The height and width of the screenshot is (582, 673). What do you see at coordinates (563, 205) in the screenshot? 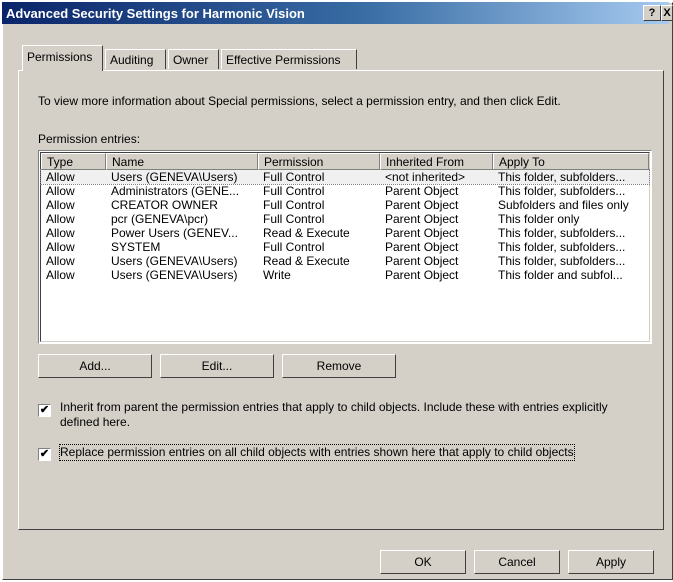
I see `table-cell: Subfolders and files only` at bounding box center [563, 205].